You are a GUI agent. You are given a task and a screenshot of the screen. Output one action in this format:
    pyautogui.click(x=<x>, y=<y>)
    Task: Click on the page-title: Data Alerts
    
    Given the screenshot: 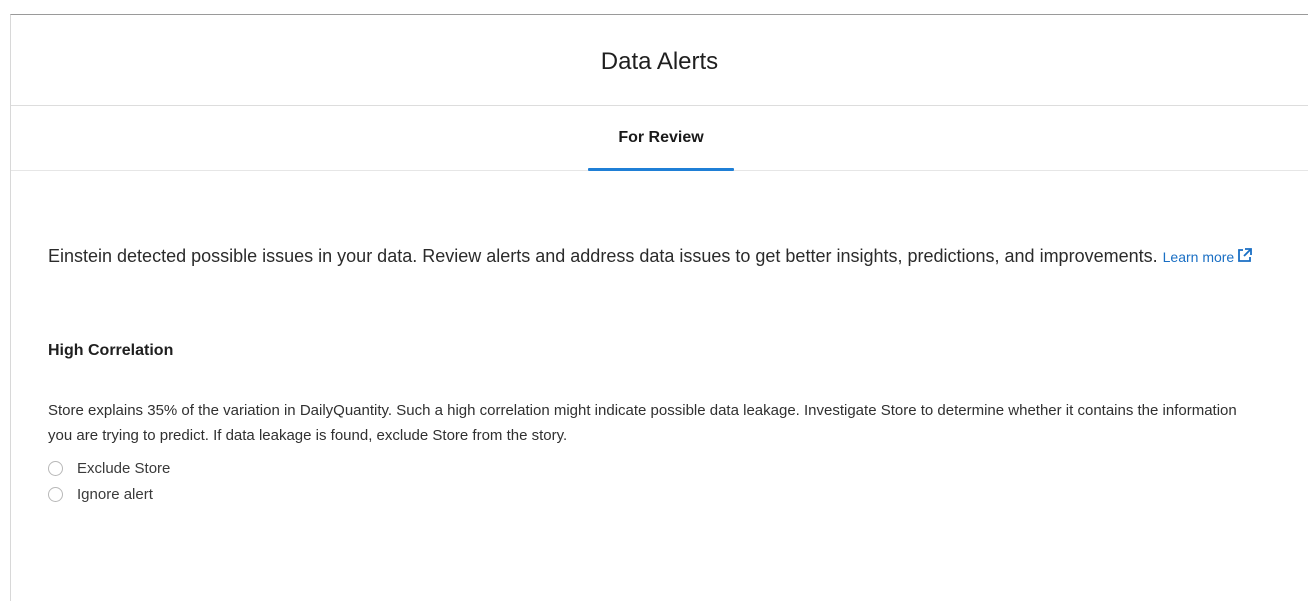 What is the action you would take?
    pyautogui.click(x=659, y=61)
    